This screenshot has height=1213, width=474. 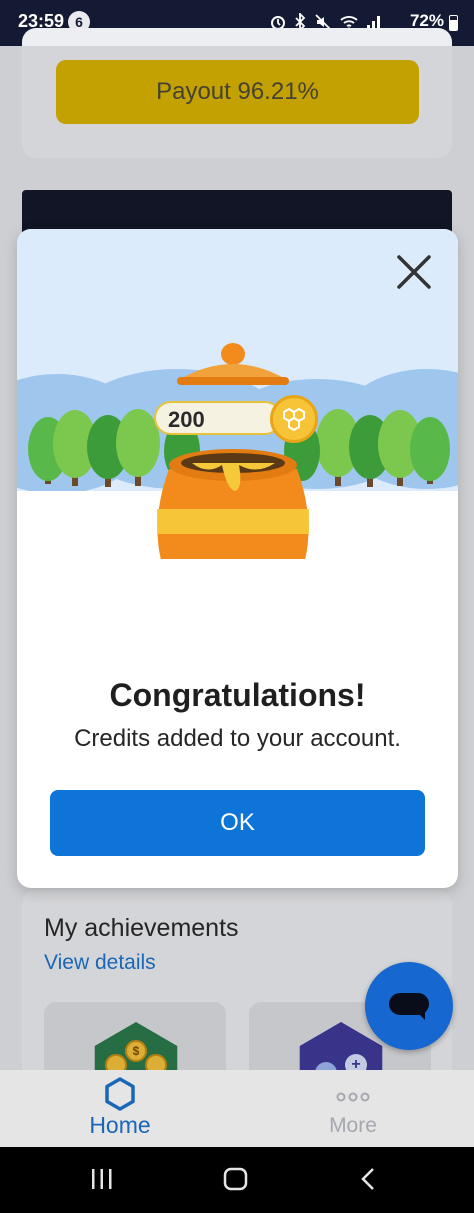 I want to click on recent-apps-icon, so click(x=102, y=1179).